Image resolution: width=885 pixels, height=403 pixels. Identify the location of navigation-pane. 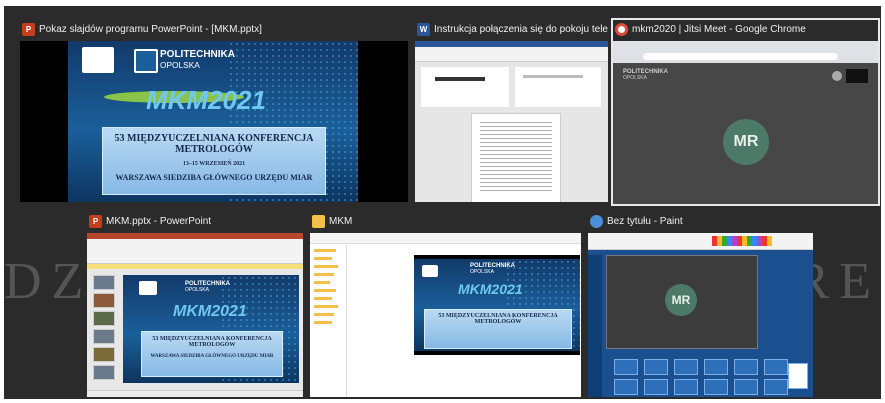
(328, 321).